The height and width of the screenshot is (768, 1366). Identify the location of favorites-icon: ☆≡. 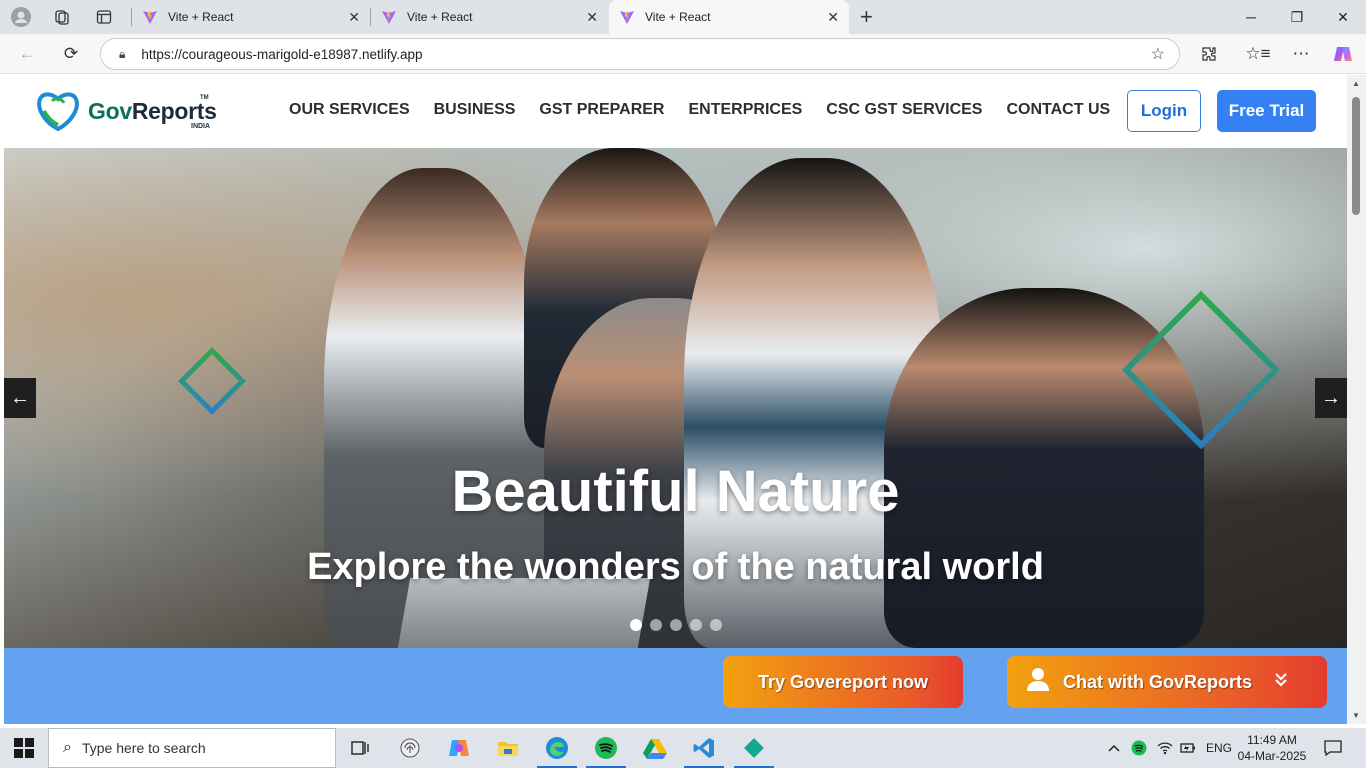
(1257, 54).